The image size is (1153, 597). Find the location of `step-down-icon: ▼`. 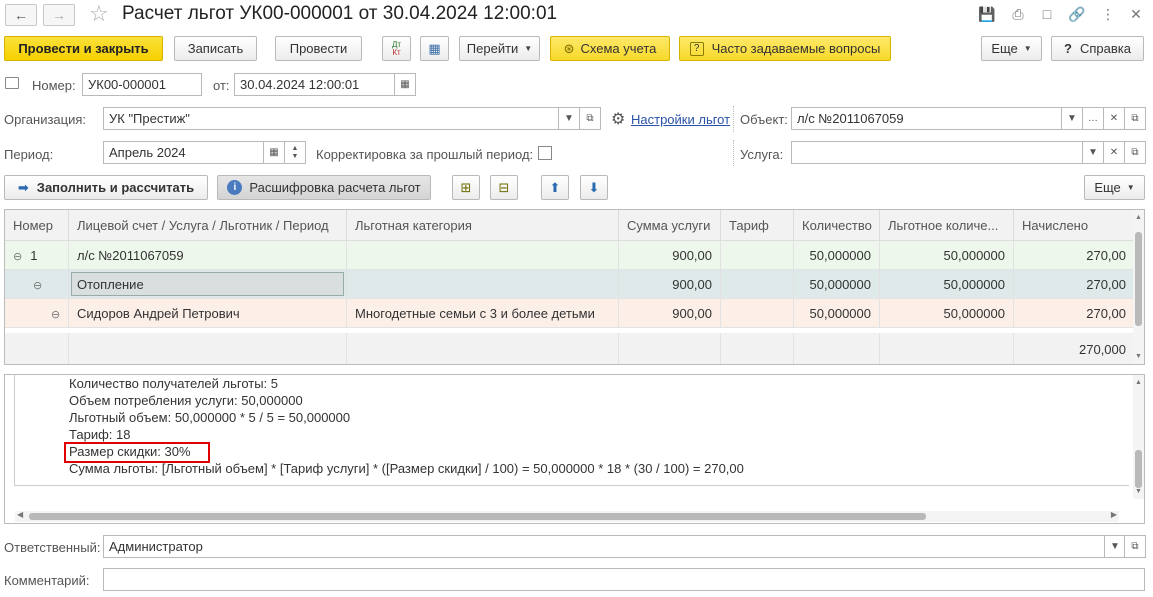

step-down-icon: ▼ is located at coordinates (295, 156).